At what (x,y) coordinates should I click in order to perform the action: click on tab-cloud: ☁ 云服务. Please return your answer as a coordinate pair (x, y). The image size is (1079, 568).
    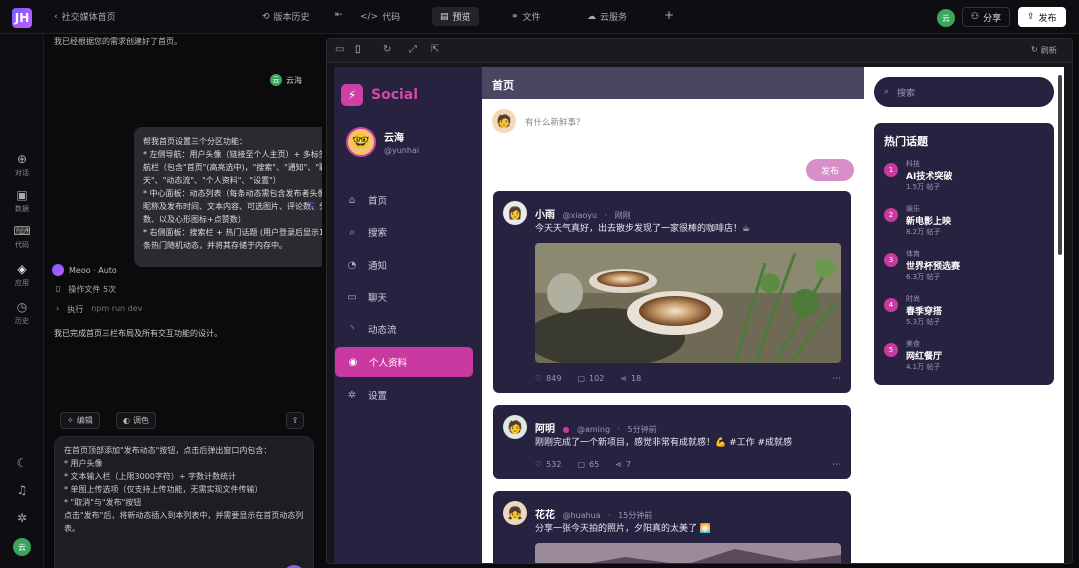
    Looking at the image, I should click on (607, 17).